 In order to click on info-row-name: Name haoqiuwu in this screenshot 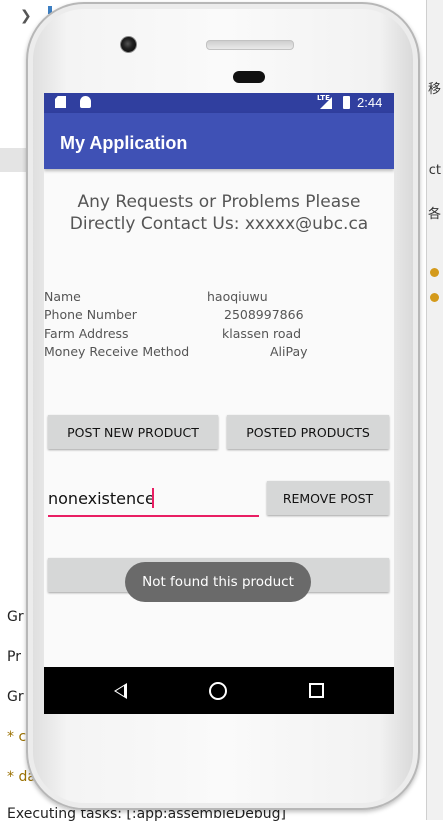, I will do `click(219, 298)`.